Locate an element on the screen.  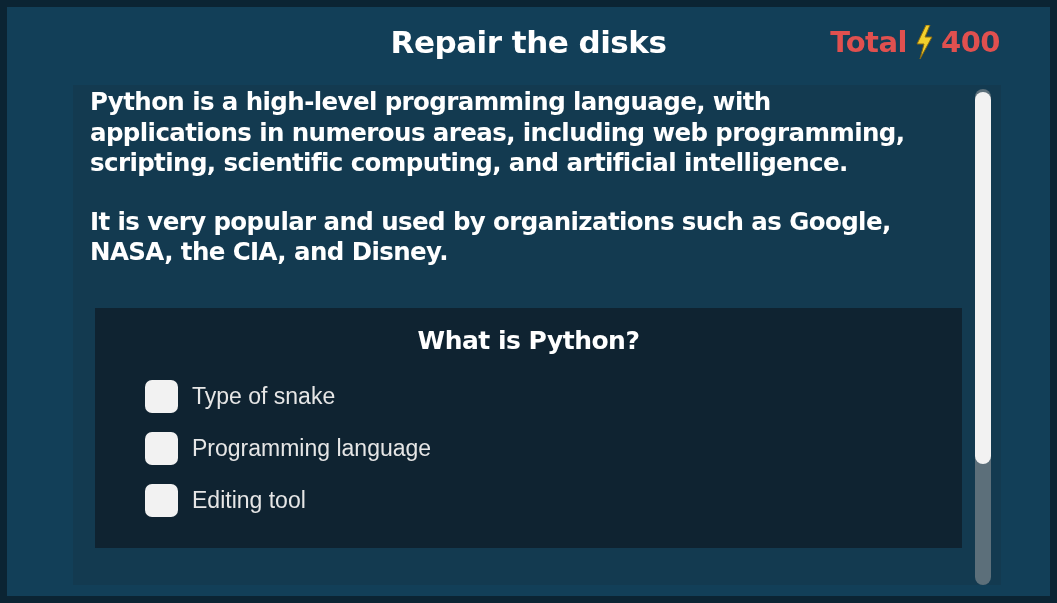
screen-title: Repair the disks is located at coordinates (528, 42).